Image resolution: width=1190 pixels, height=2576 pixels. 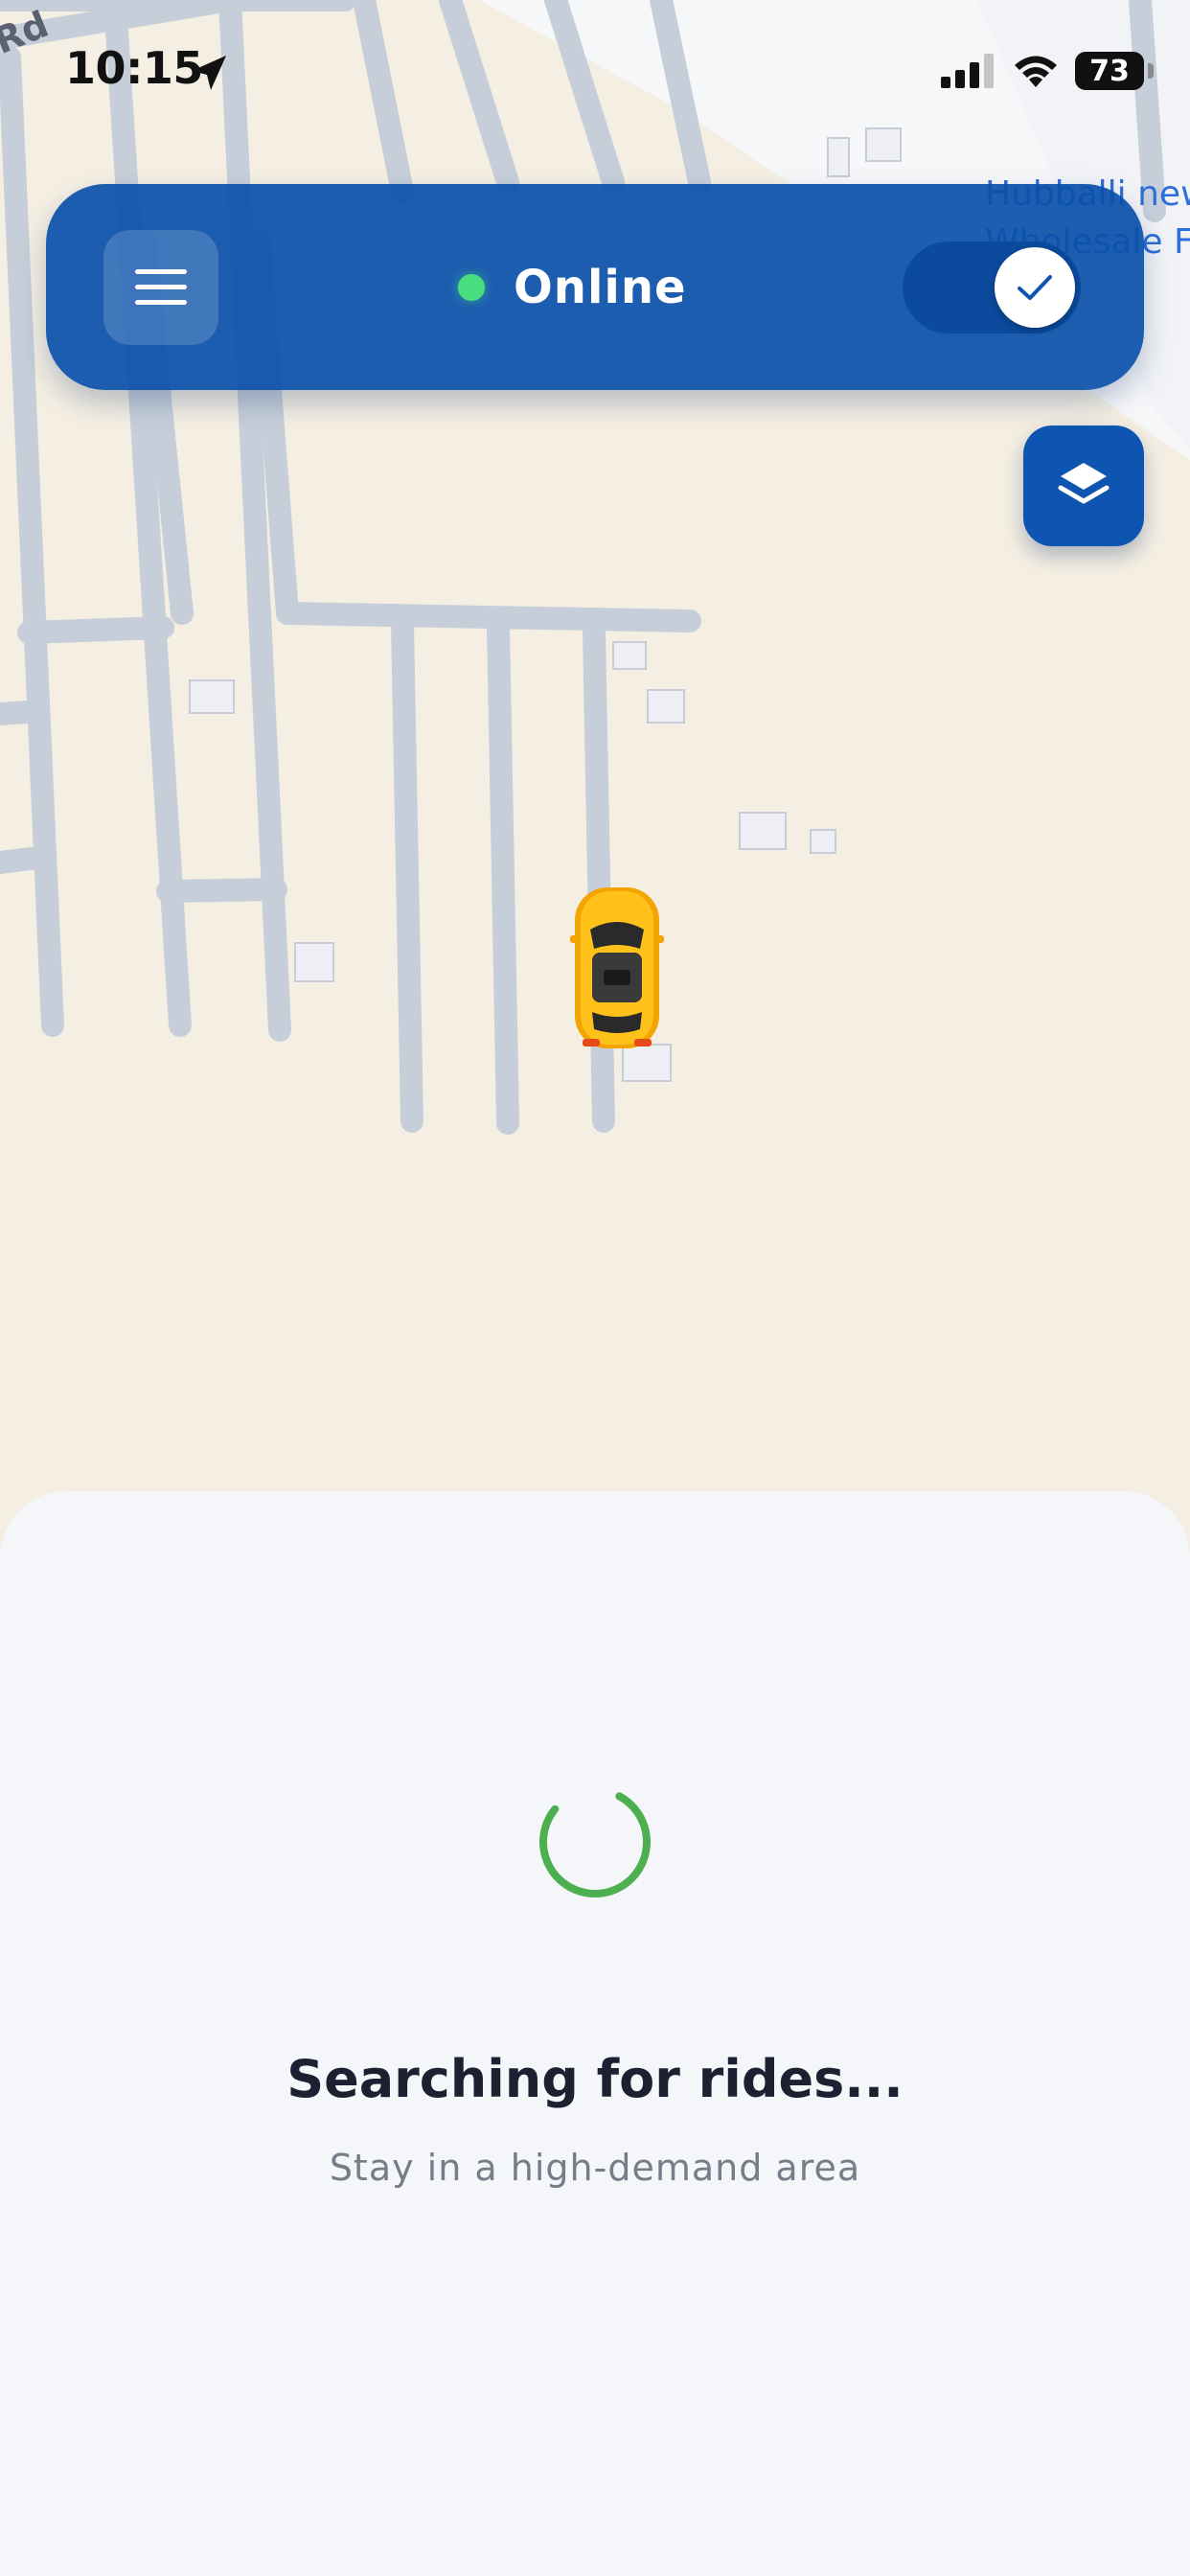 What do you see at coordinates (209, 73) in the screenshot?
I see `location-arrow-icon` at bounding box center [209, 73].